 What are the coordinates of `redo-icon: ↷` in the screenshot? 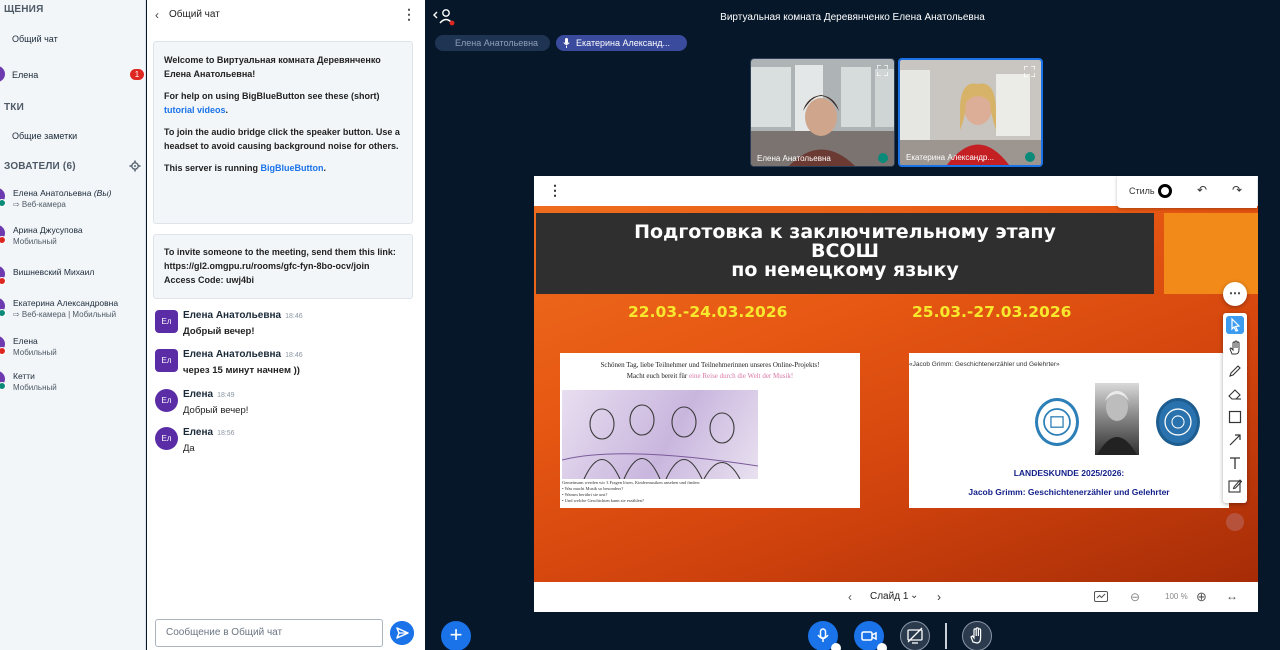 It's located at (1237, 190).